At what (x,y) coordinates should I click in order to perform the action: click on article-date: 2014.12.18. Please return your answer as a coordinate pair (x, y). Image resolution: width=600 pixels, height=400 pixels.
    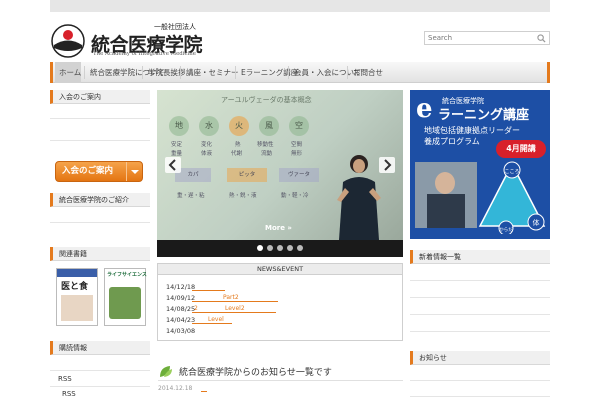
    Looking at the image, I should click on (175, 388).